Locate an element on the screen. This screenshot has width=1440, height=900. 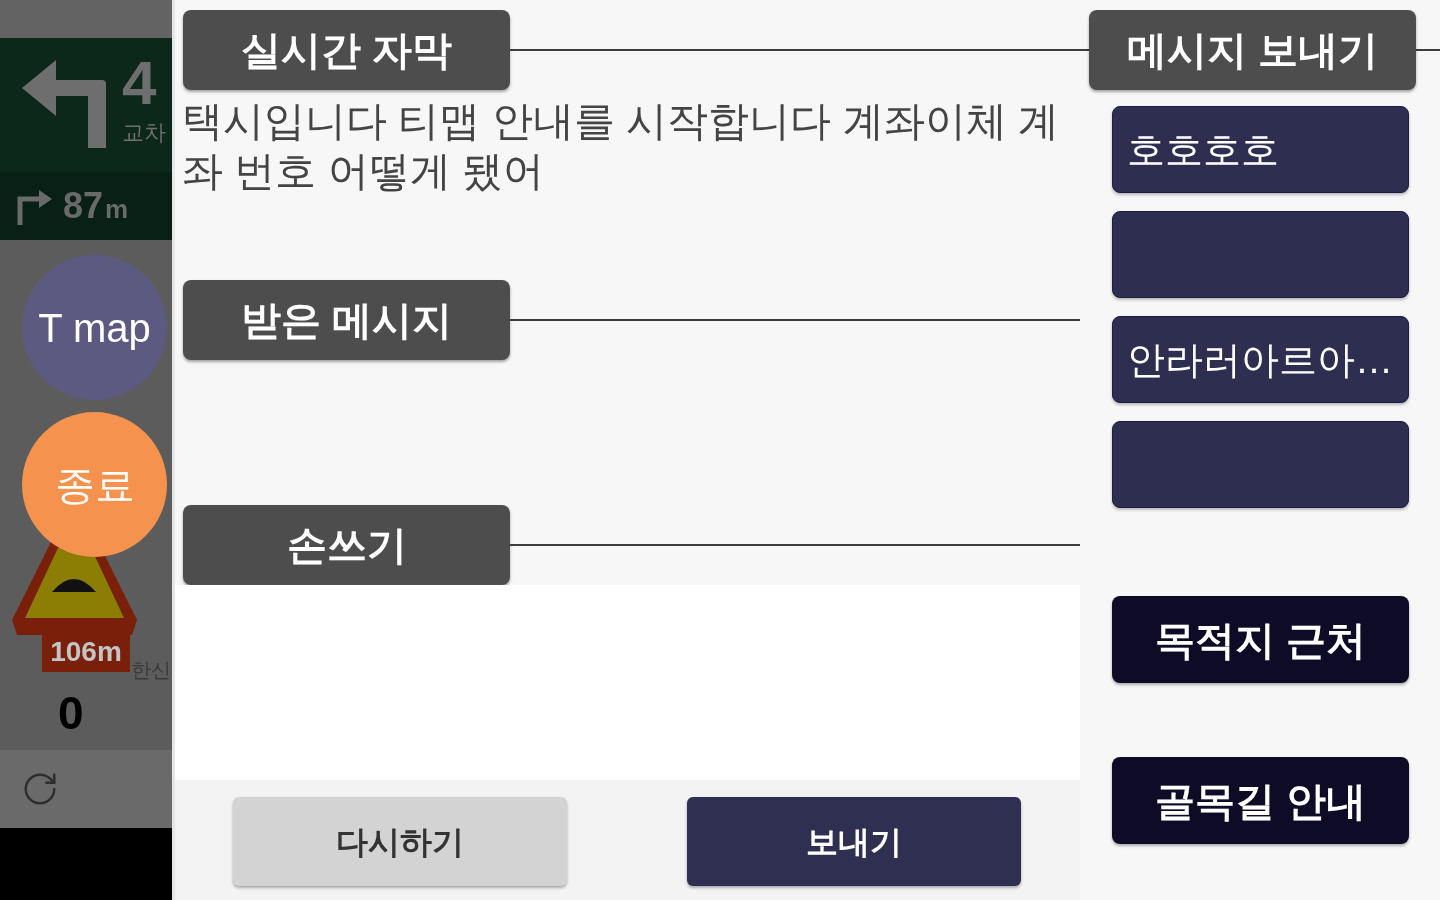
section-header: 실시간 자막 is located at coordinates (346, 50).